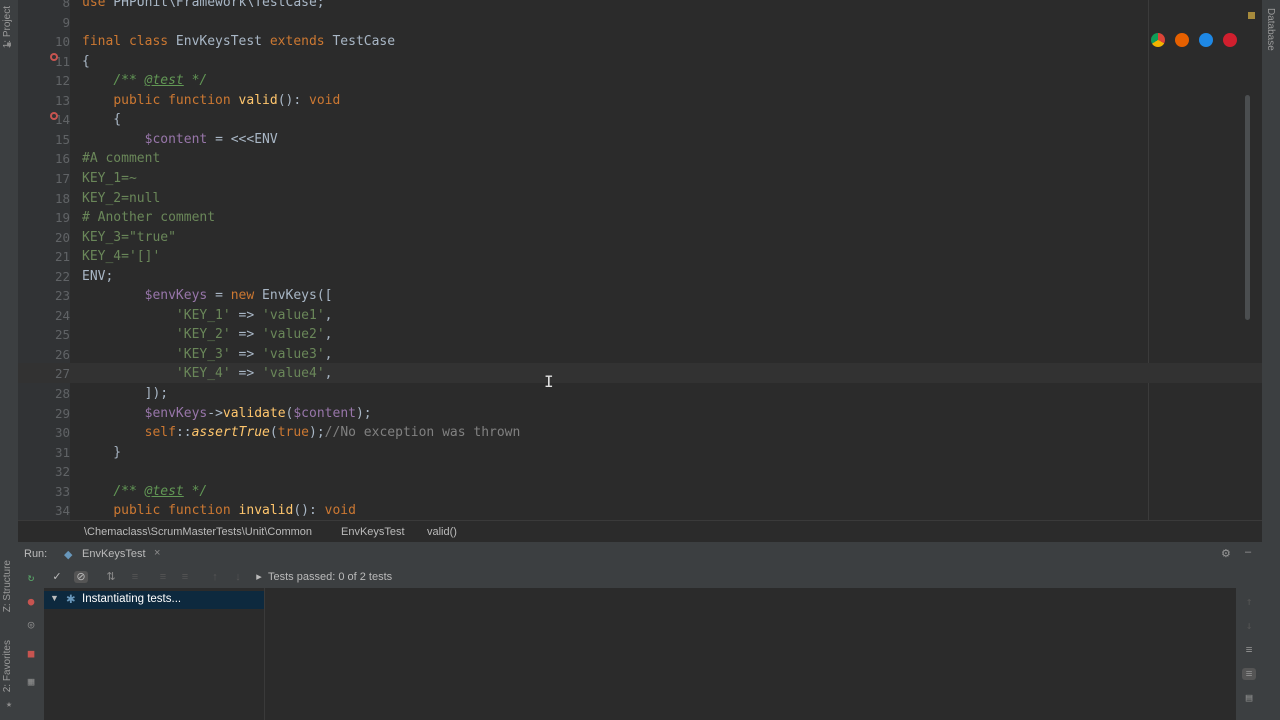 Image resolution: width=1280 pixels, height=720 pixels. What do you see at coordinates (31, 682) in the screenshot?
I see `layout-icon: ▦` at bounding box center [31, 682].